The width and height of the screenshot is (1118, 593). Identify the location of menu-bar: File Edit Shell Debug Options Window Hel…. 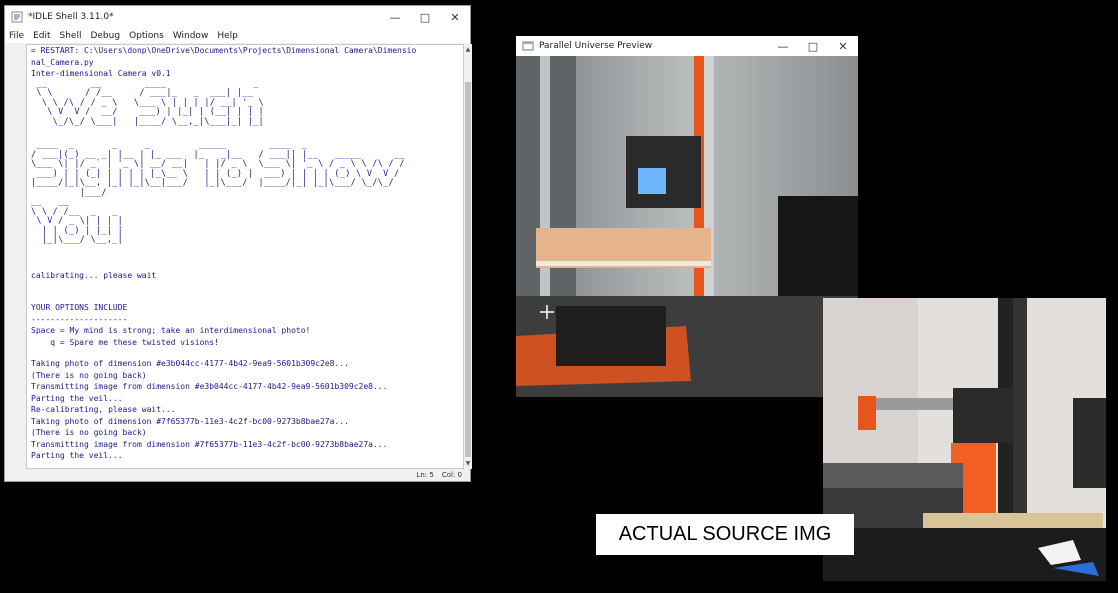
(237, 35).